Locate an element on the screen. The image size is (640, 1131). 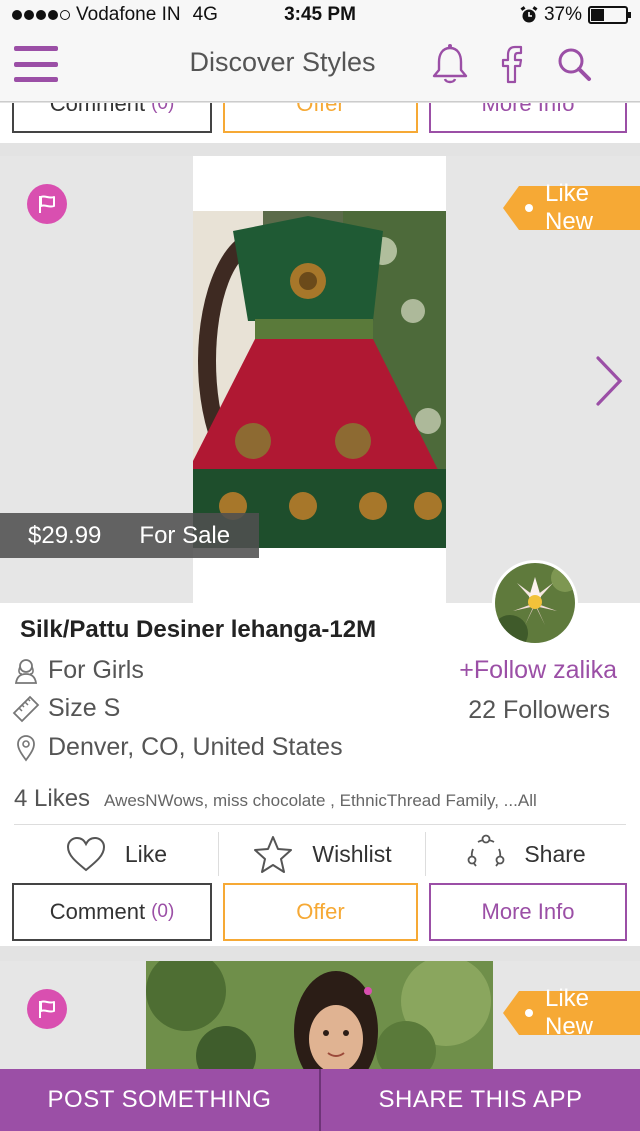
wishlist-button: Wishlist is located at coordinates (322, 854).